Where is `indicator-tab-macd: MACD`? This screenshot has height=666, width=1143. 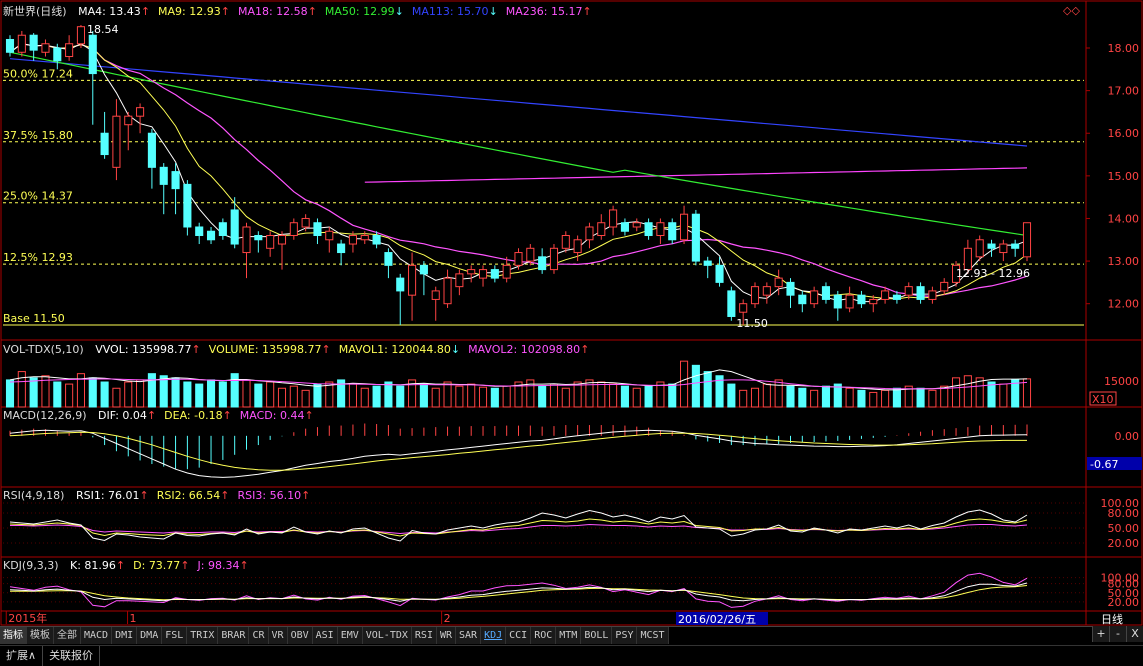
indicator-tab-macd: MACD is located at coordinates (97, 635).